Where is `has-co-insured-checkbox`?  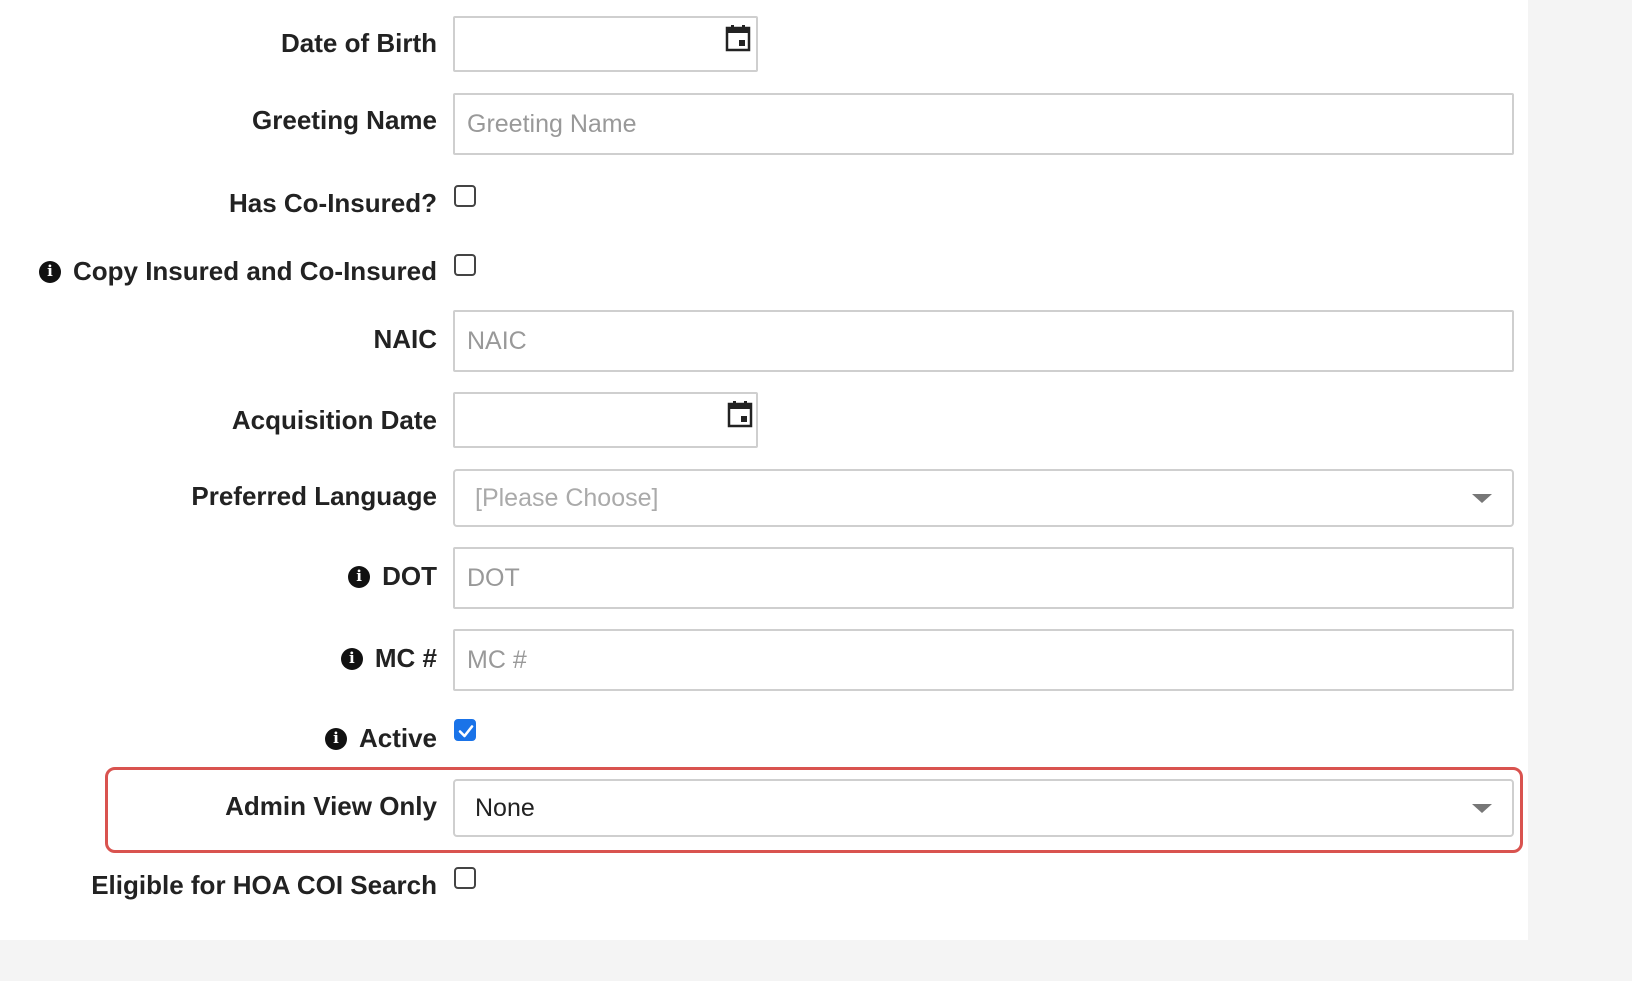 has-co-insured-checkbox is located at coordinates (465, 196).